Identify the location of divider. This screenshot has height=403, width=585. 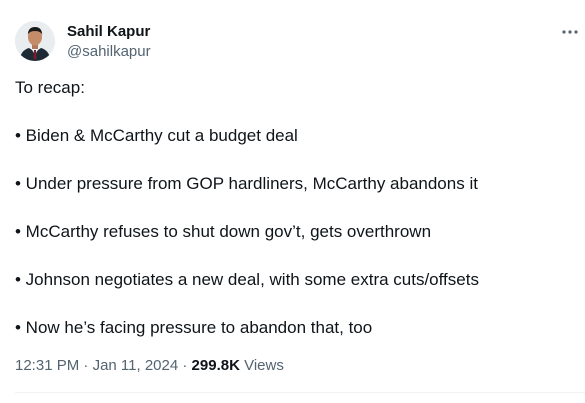
(300, 392).